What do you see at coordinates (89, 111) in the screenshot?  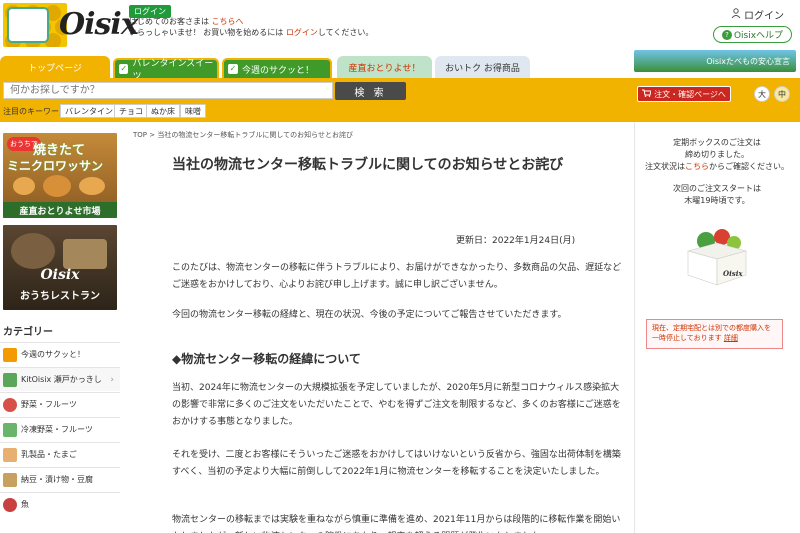 I see `keyword-valentine: バレンタイン` at bounding box center [89, 111].